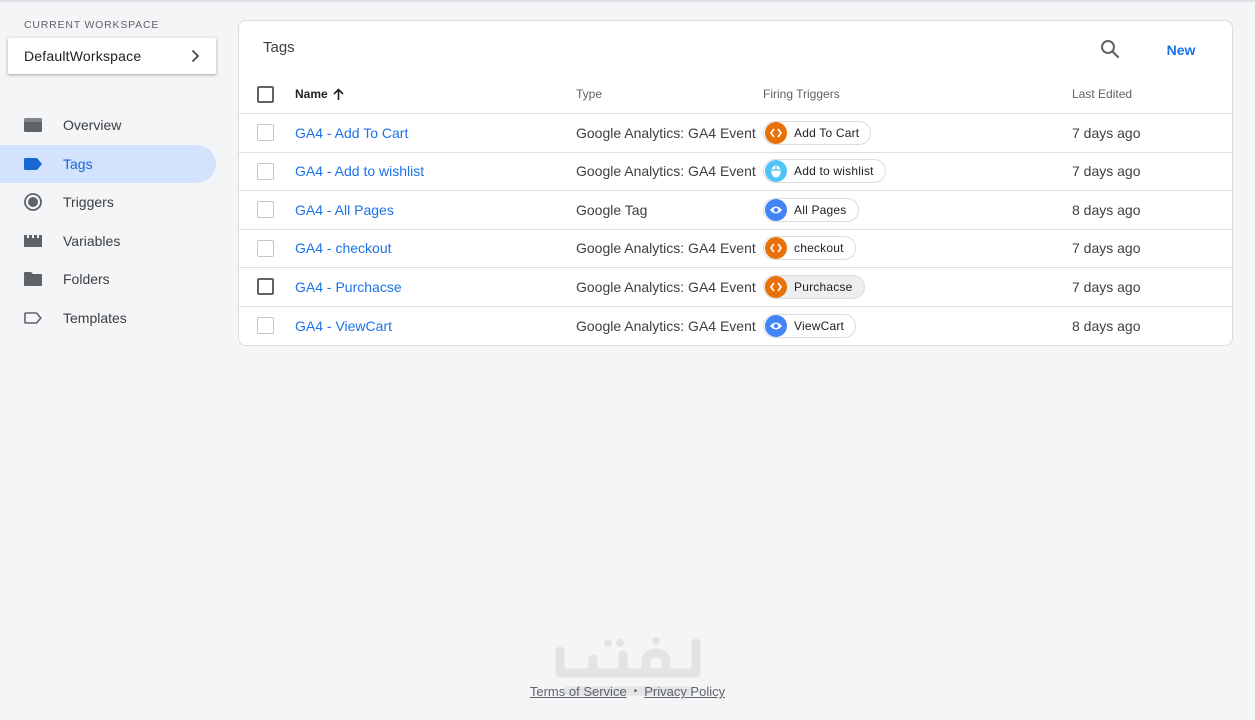 This screenshot has height=720, width=1255. Describe the element at coordinates (628, 666) in the screenshot. I see `watermark-logo` at that location.